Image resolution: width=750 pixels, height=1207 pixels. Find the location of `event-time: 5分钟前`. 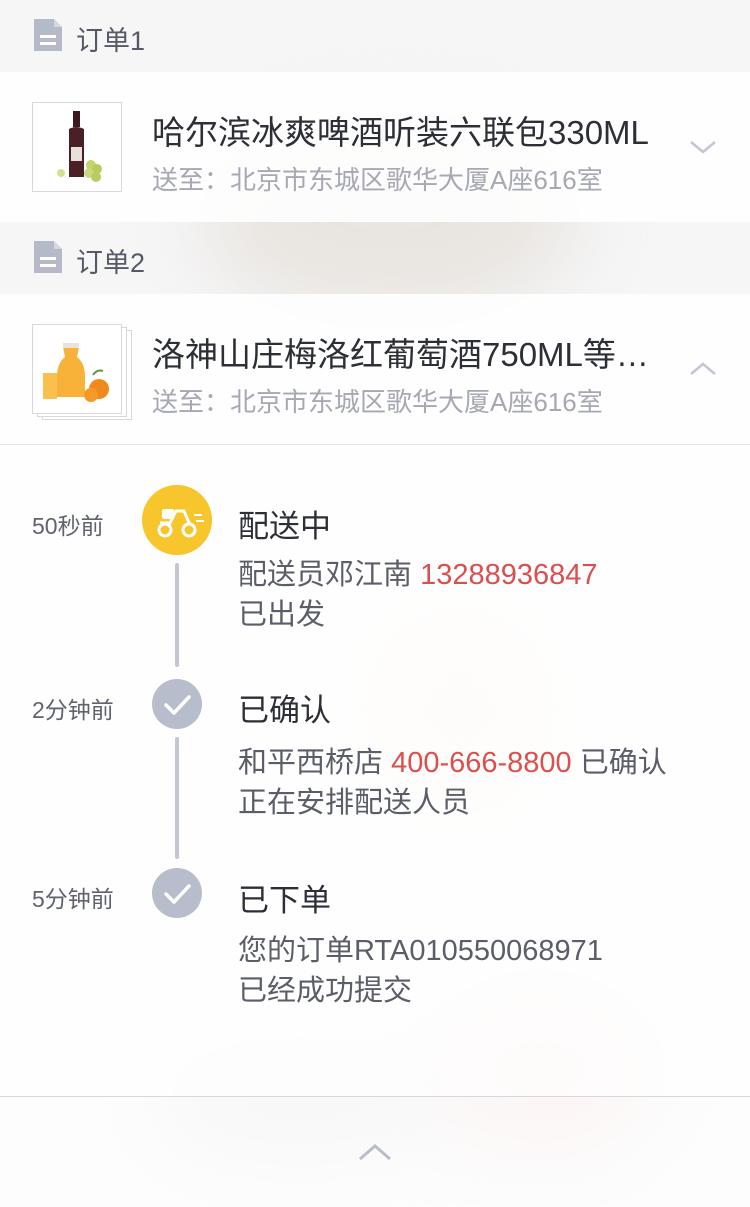

event-time: 5分钟前 is located at coordinates (73, 899).